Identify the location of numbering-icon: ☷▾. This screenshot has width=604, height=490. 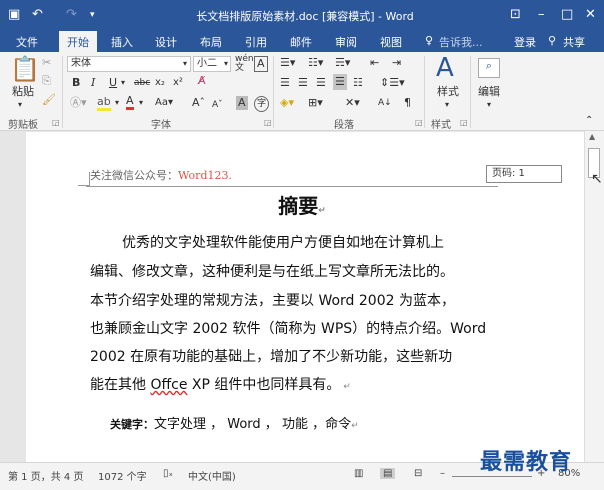
(315, 63).